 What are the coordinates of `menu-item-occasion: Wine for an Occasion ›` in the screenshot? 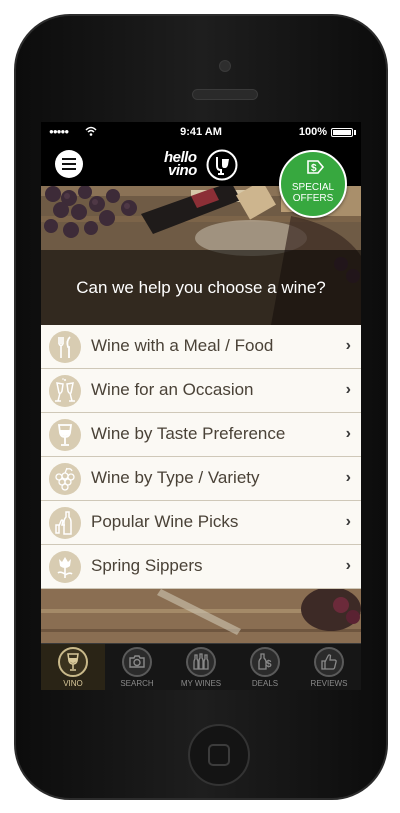 It's located at (201, 391).